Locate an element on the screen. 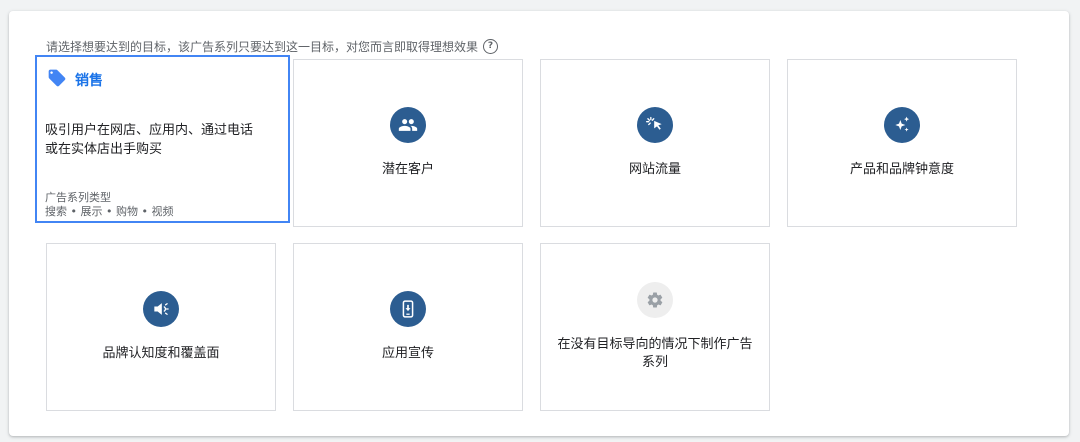  goal-card-consideration: 产品和品牌钟意度 is located at coordinates (902, 143).